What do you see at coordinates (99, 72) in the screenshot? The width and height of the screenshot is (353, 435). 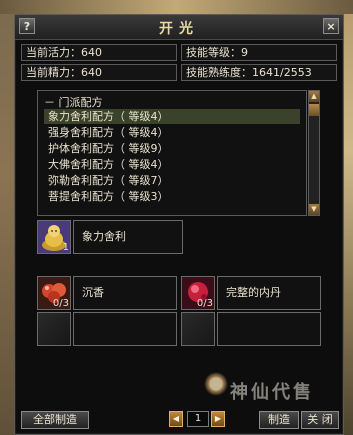 I see `energy-stat: 当前精力：640` at bounding box center [99, 72].